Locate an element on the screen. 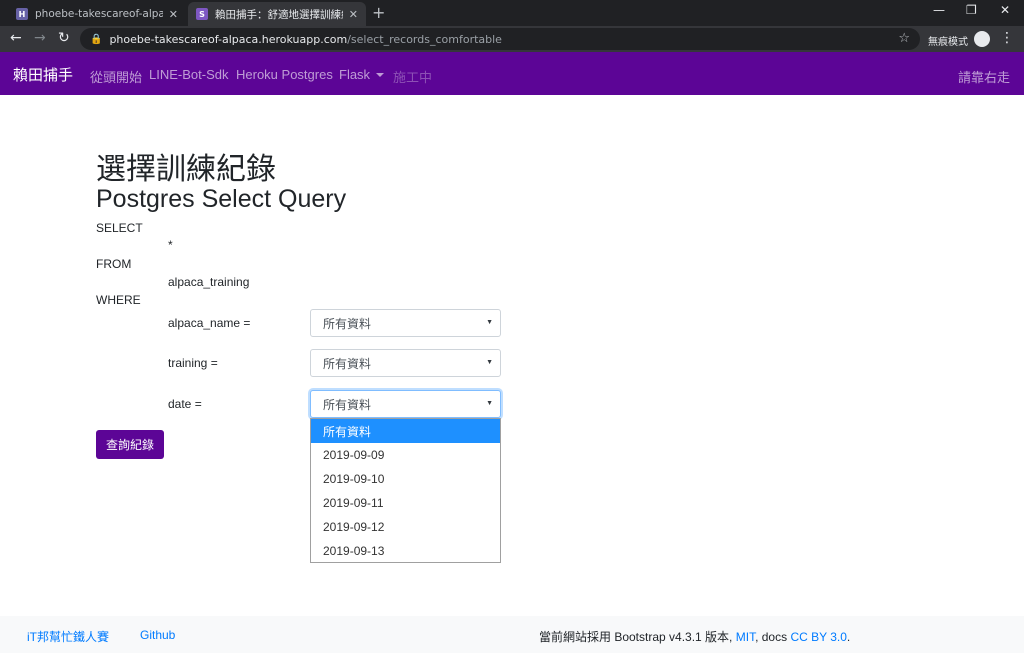 The width and height of the screenshot is (1024, 653). reload-icon: ↻ is located at coordinates (64, 38).